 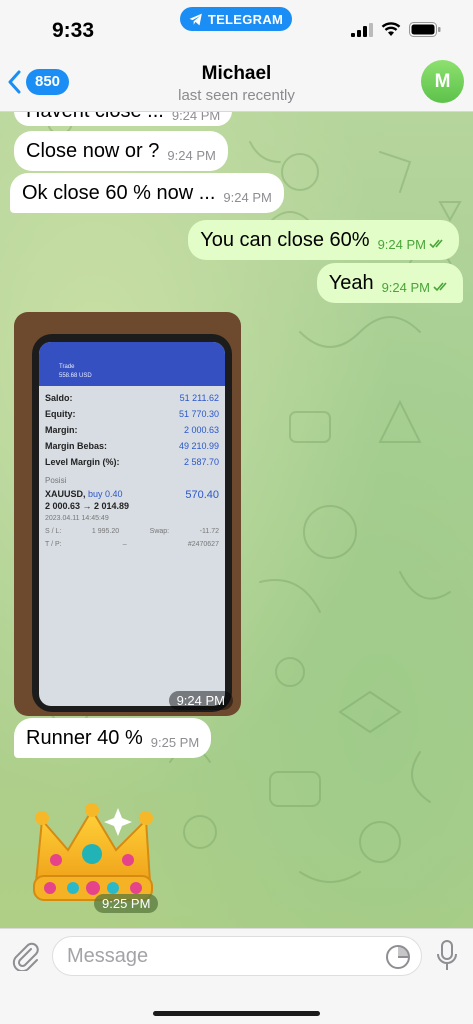 What do you see at coordinates (199, 398) in the screenshot?
I see `photo-row-value: 51 211.62` at bounding box center [199, 398].